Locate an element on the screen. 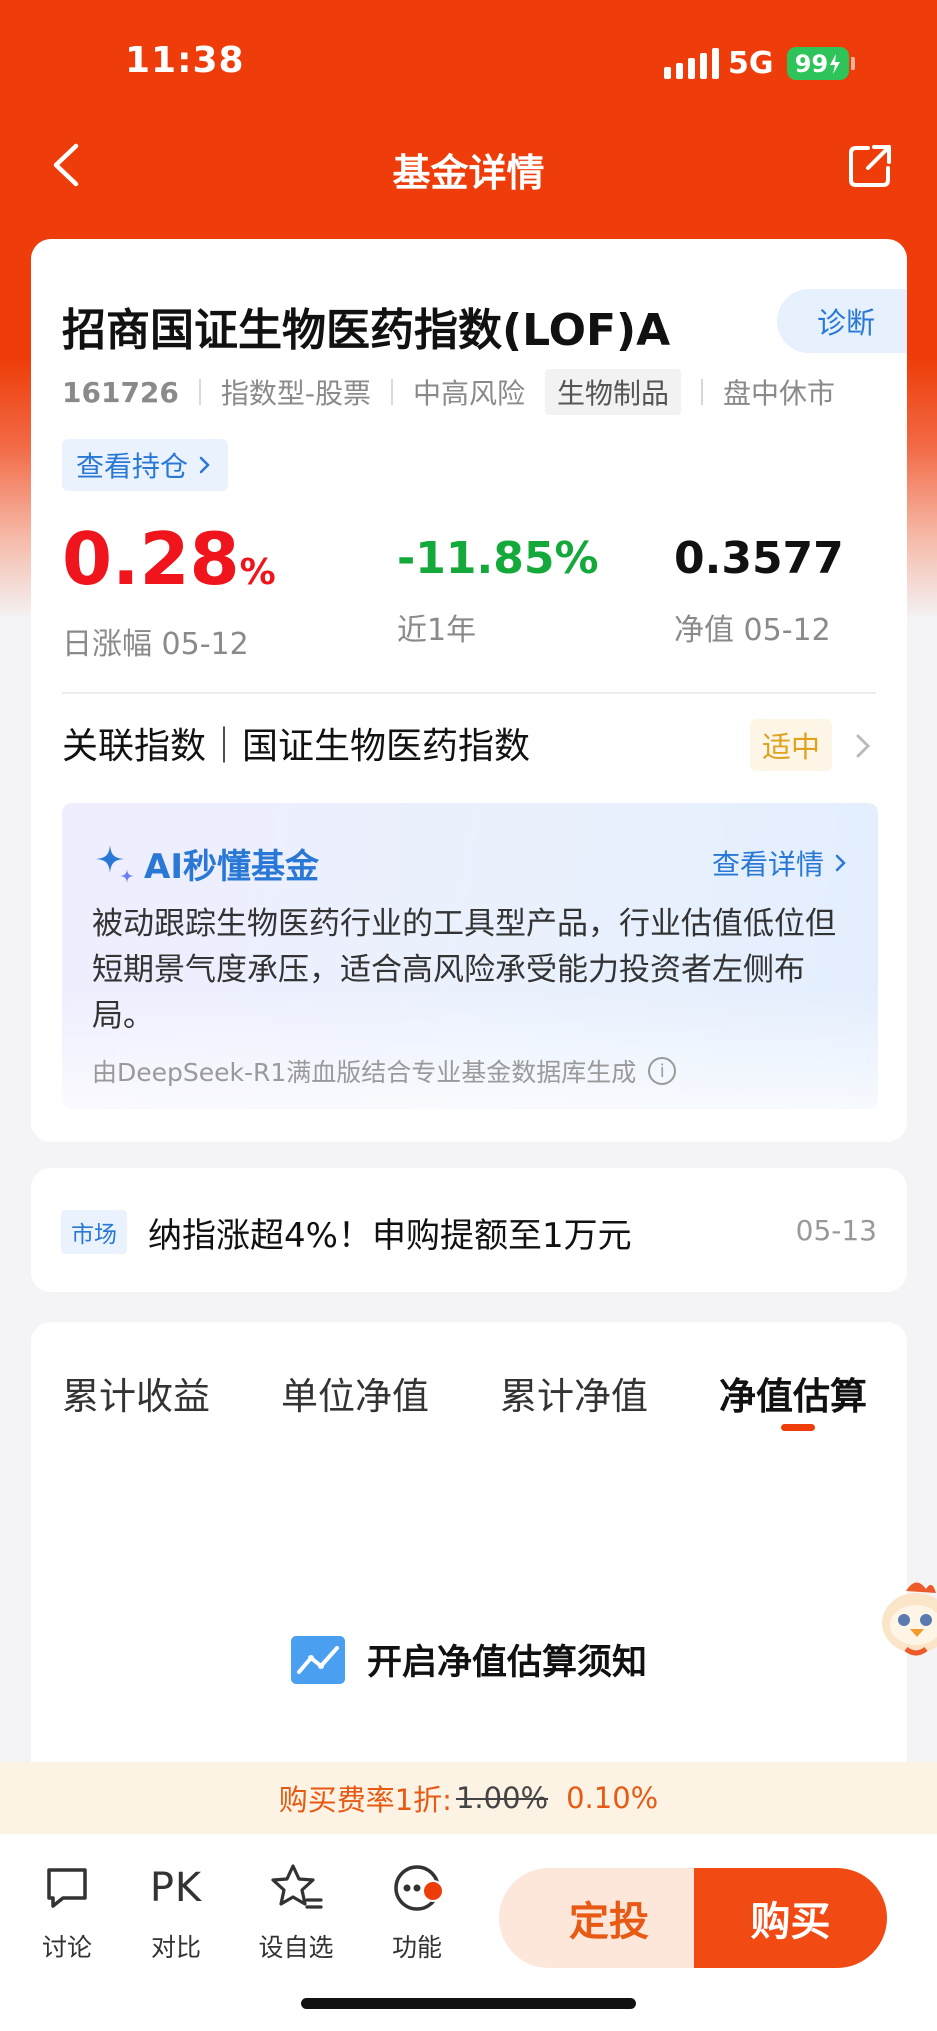 The height and width of the screenshot is (2031, 937). functions-button: 功能 is located at coordinates (417, 1911).